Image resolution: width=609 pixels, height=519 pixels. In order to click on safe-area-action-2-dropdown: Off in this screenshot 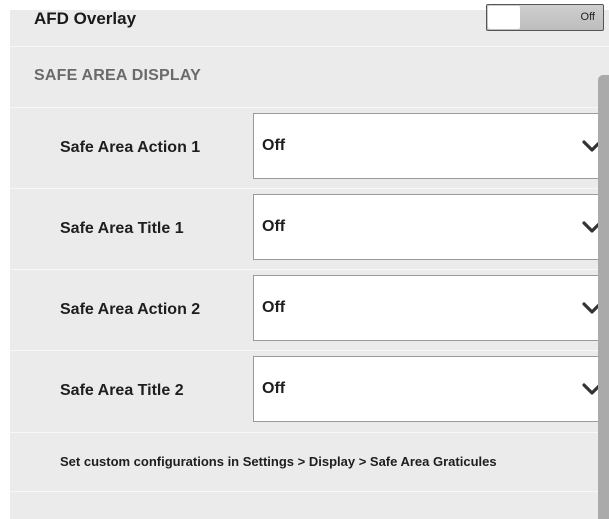, I will do `click(431, 308)`.